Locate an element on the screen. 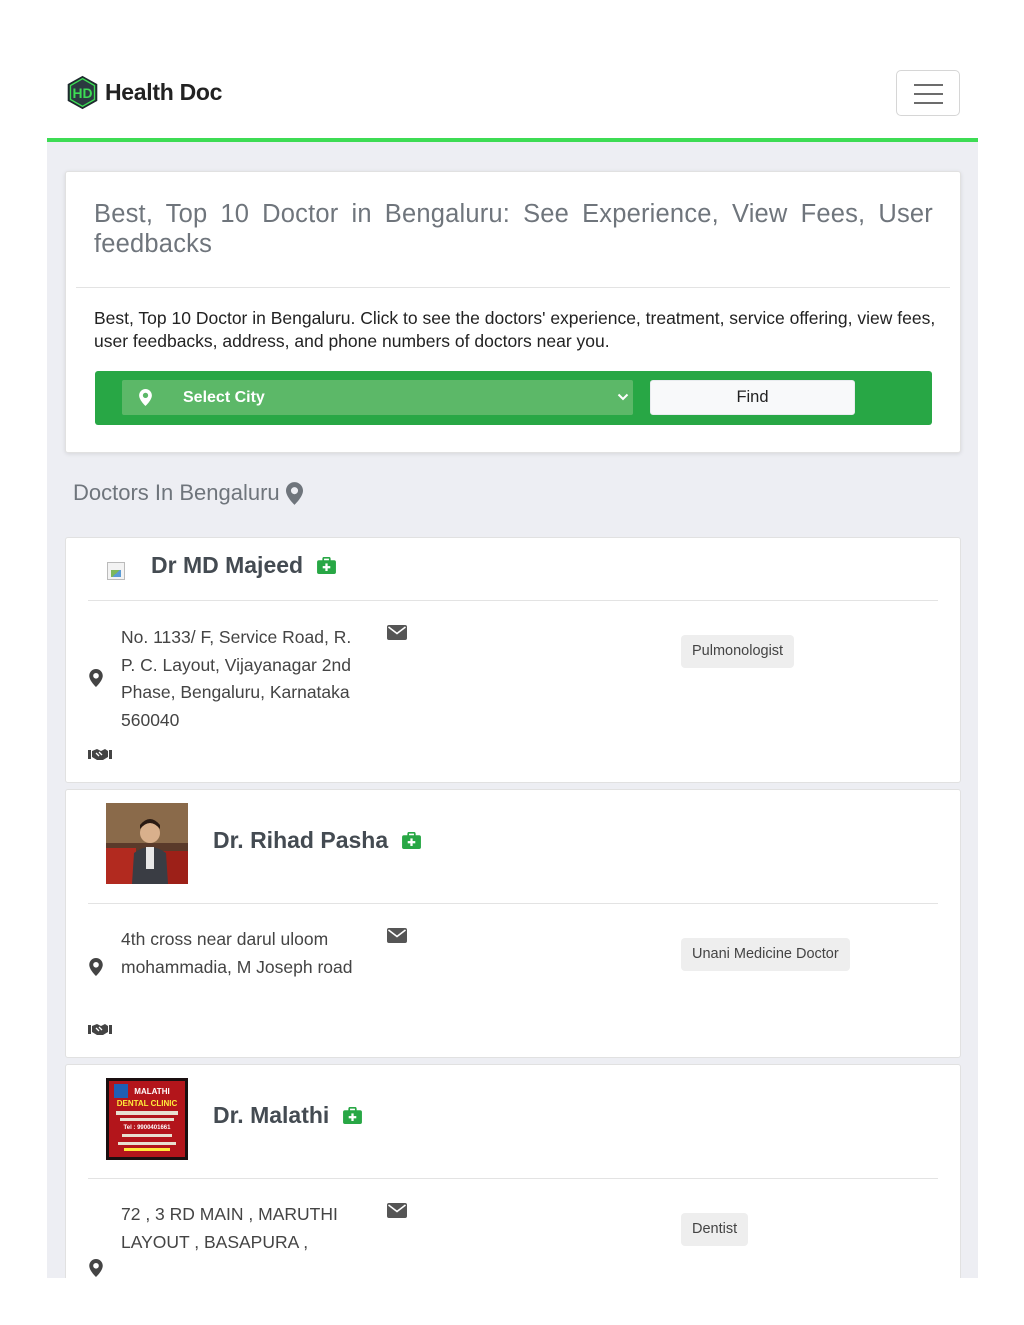  doctor-name-link: Dr. Rihad Pasha is located at coordinates (317, 840).